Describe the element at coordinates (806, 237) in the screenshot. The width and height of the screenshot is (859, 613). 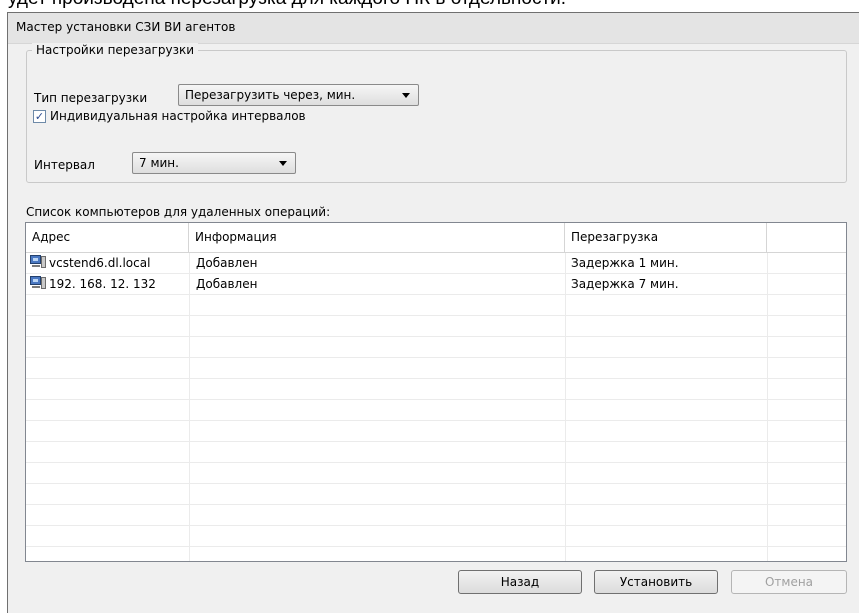
I see `column-header-empty` at that location.